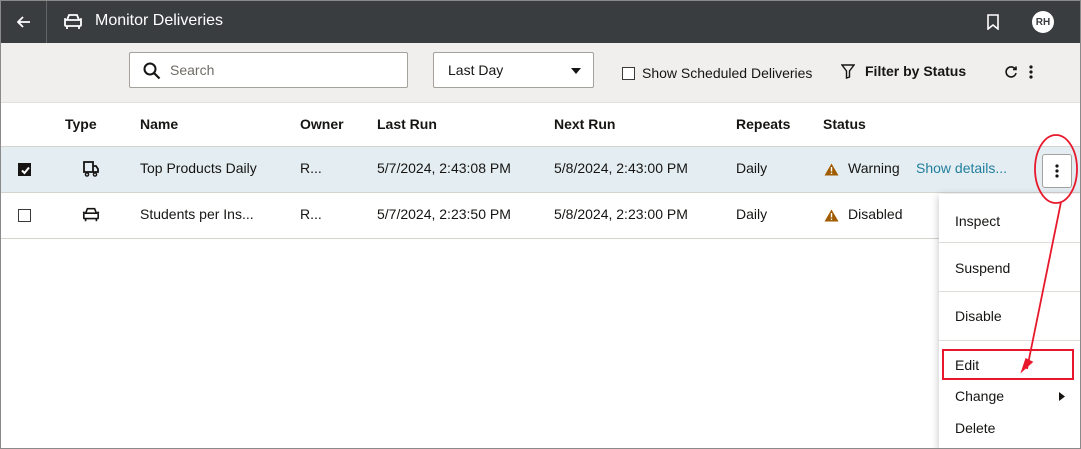 Image resolution: width=1081 pixels, height=449 pixels. I want to click on cell-last-run: 5/7/2024, 2:23:50 PM, so click(444, 214).